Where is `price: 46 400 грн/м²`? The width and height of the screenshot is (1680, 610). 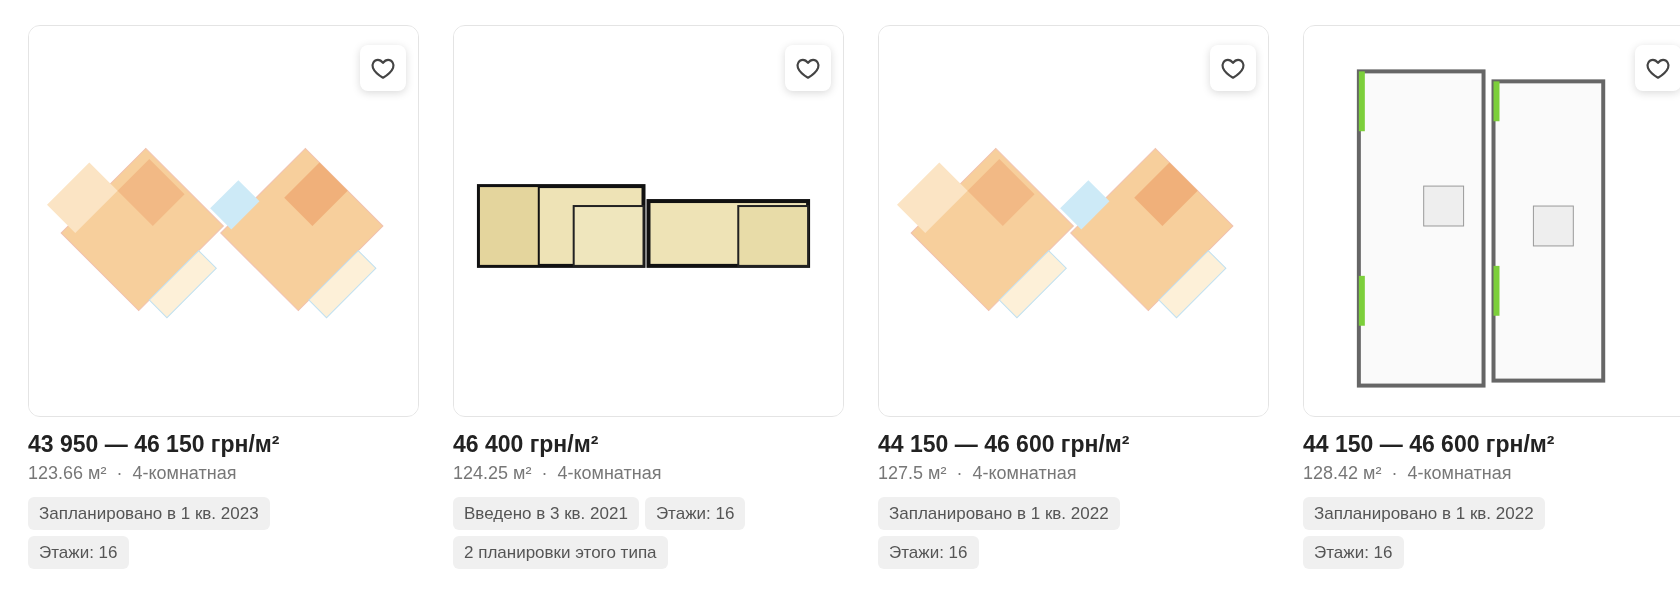 price: 46 400 грн/м² is located at coordinates (526, 444).